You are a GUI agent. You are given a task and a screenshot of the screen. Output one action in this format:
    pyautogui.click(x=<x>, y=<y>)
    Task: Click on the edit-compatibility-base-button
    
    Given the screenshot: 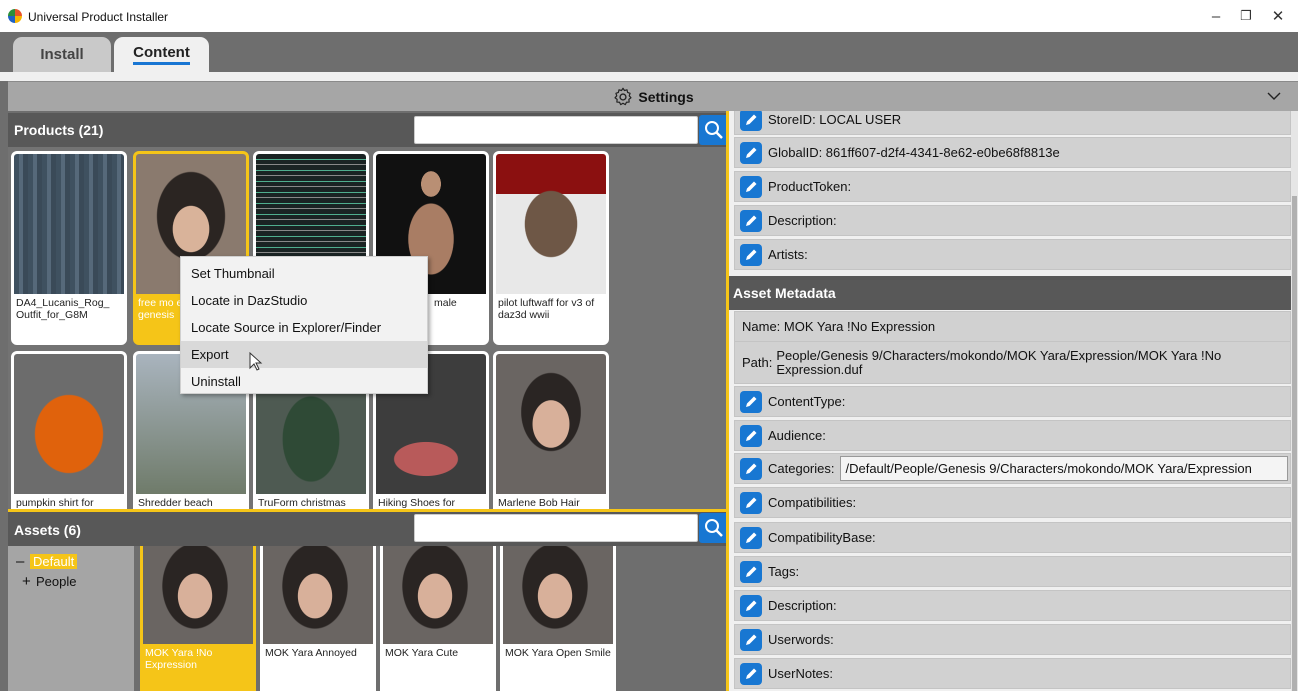 What is the action you would take?
    pyautogui.click(x=751, y=537)
    